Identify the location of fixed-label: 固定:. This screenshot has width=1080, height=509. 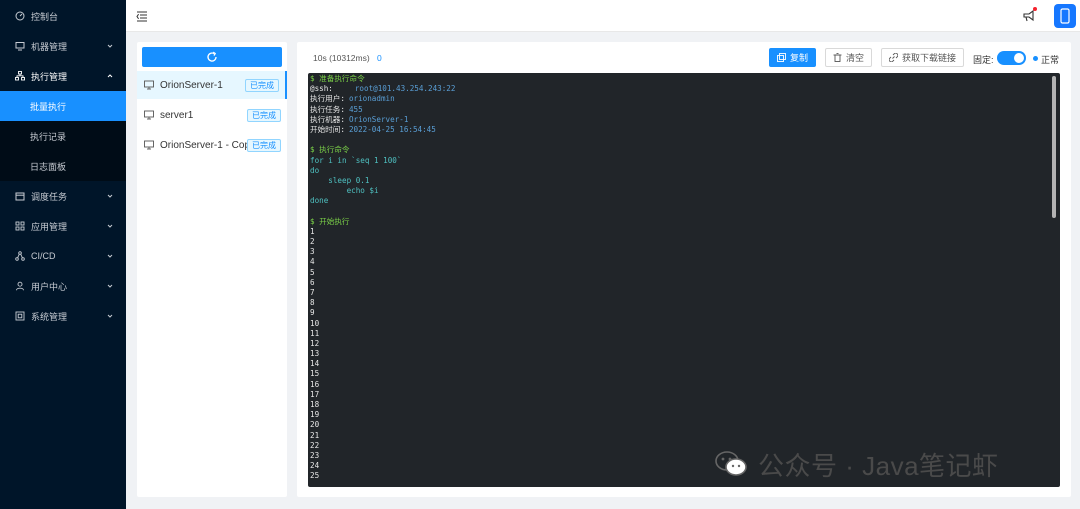
(983, 60).